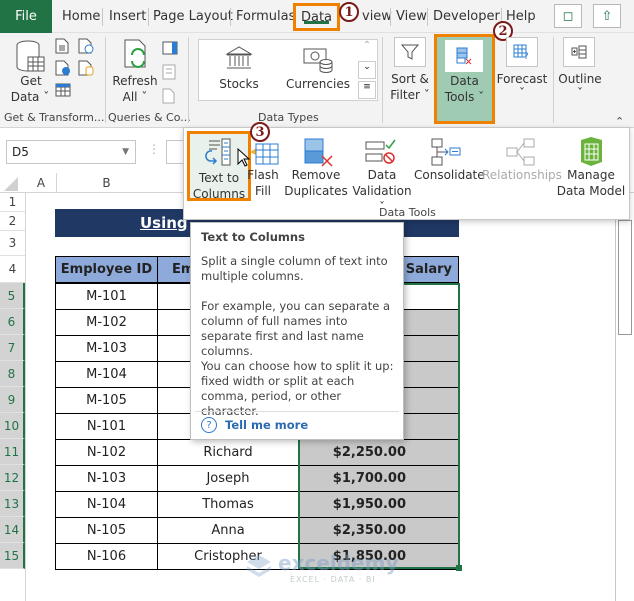 The width and height of the screenshot is (634, 601). What do you see at coordinates (367, 50) in the screenshot?
I see `gallery-scroll-up: ⌃` at bounding box center [367, 50].